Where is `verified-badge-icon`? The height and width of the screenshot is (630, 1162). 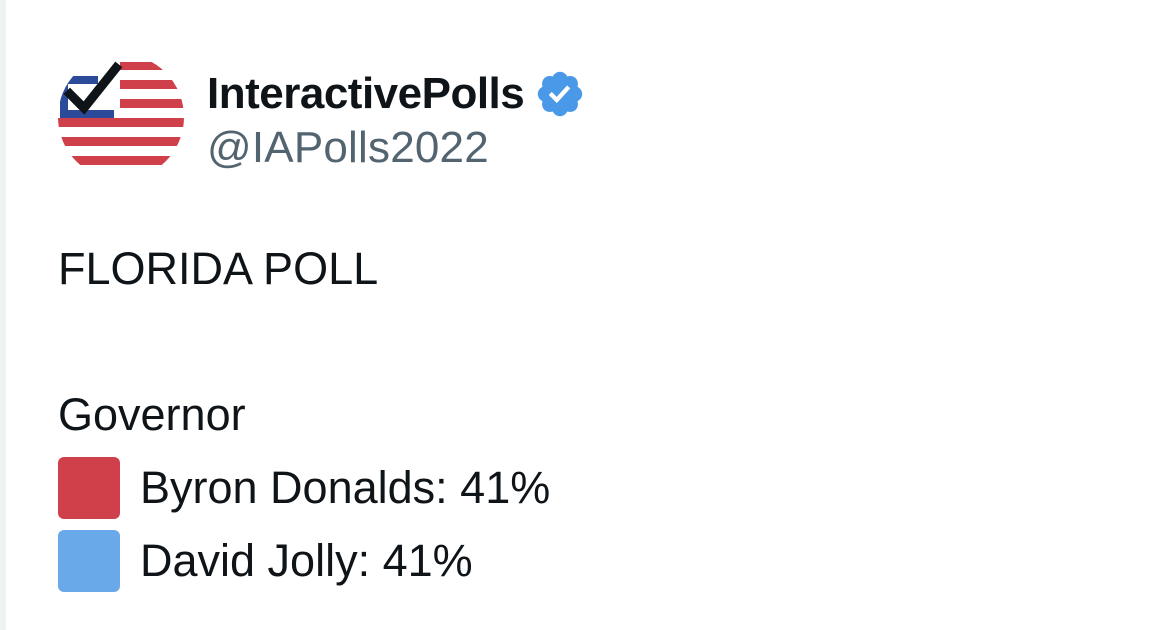 verified-badge-icon is located at coordinates (560, 94).